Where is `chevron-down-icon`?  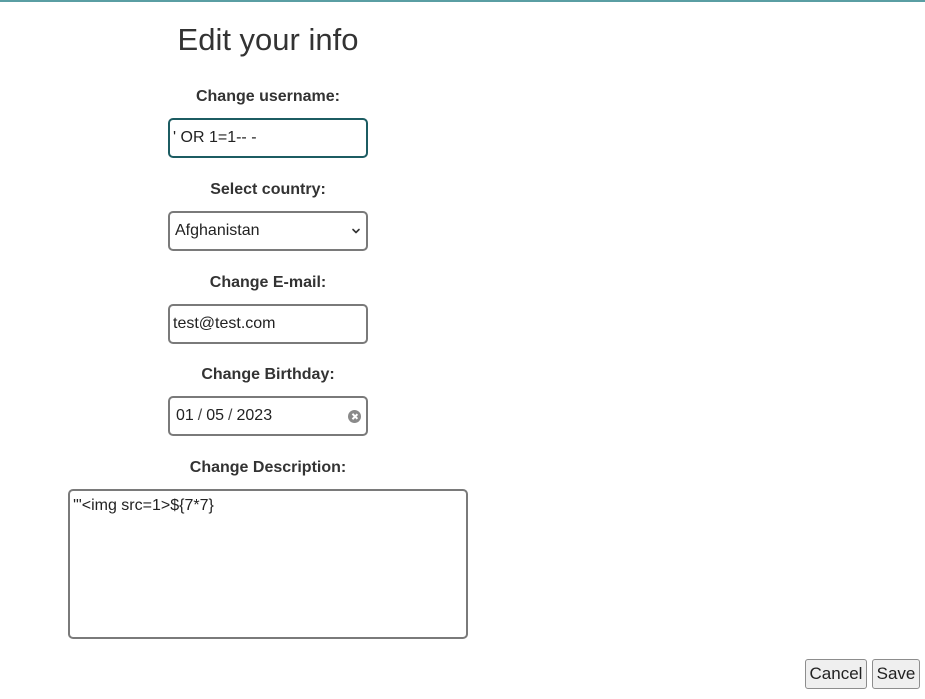 chevron-down-icon is located at coordinates (356, 231).